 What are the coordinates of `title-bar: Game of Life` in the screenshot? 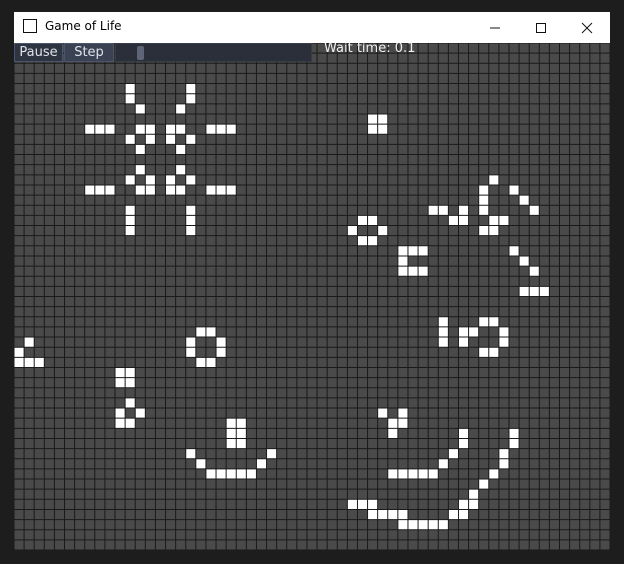 It's located at (312, 27).